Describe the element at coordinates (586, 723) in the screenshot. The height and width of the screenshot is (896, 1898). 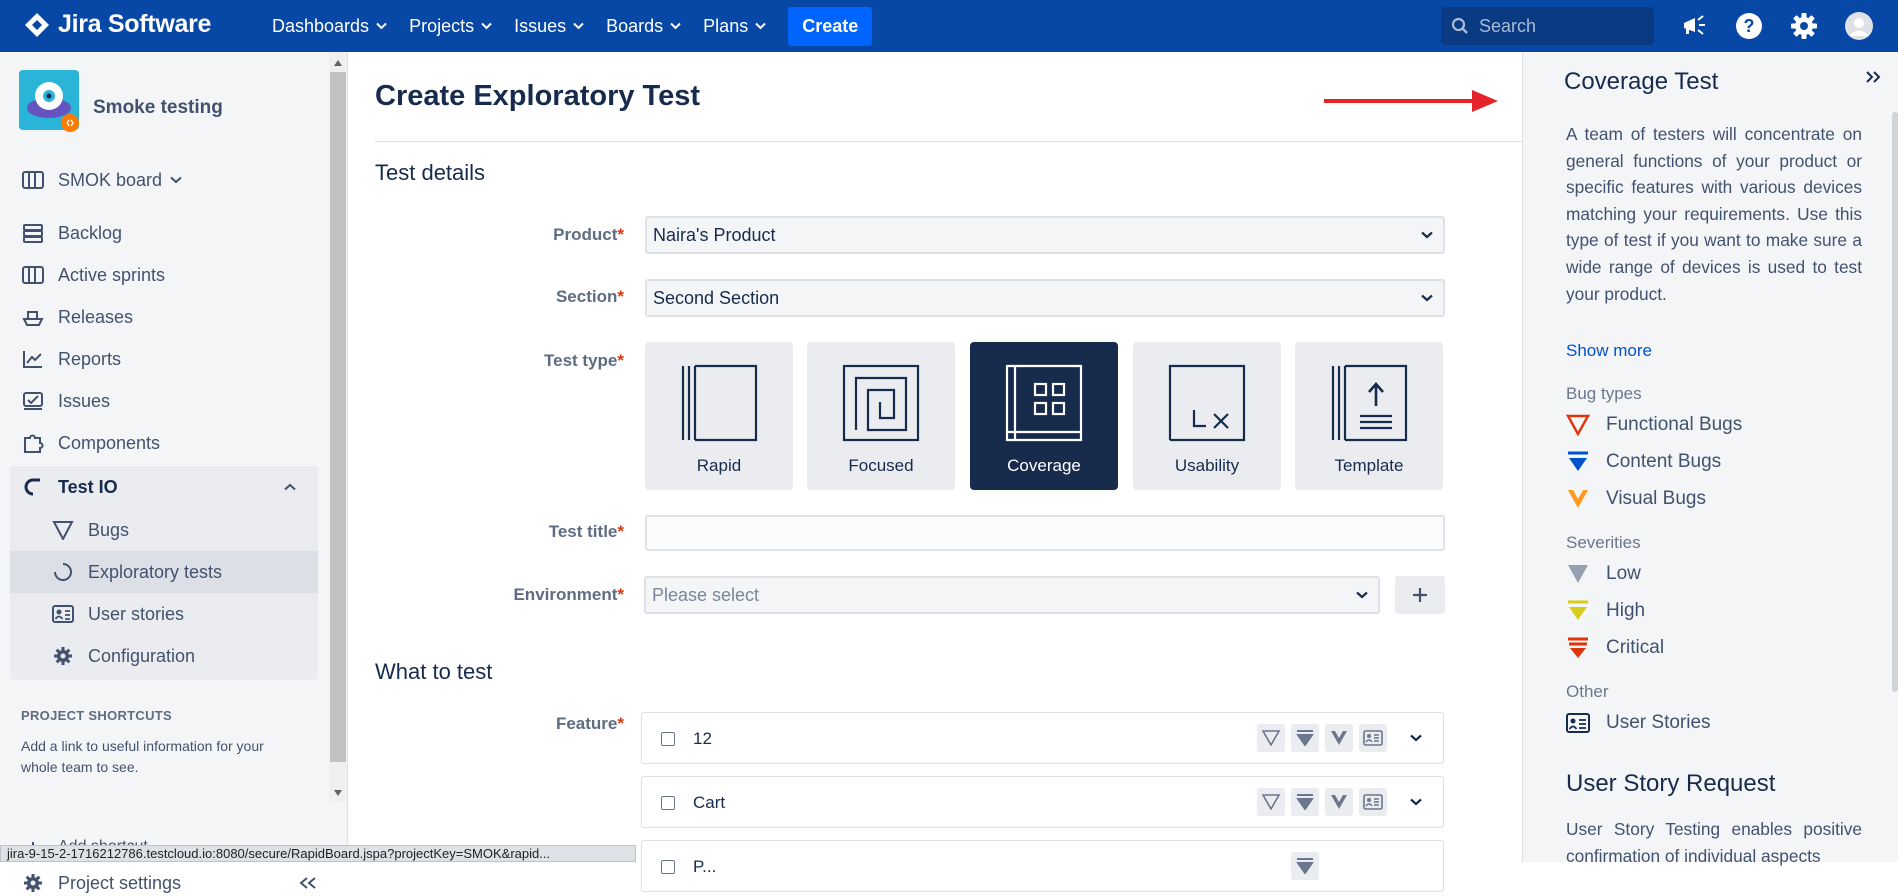
I see `label-text: Feature` at that location.